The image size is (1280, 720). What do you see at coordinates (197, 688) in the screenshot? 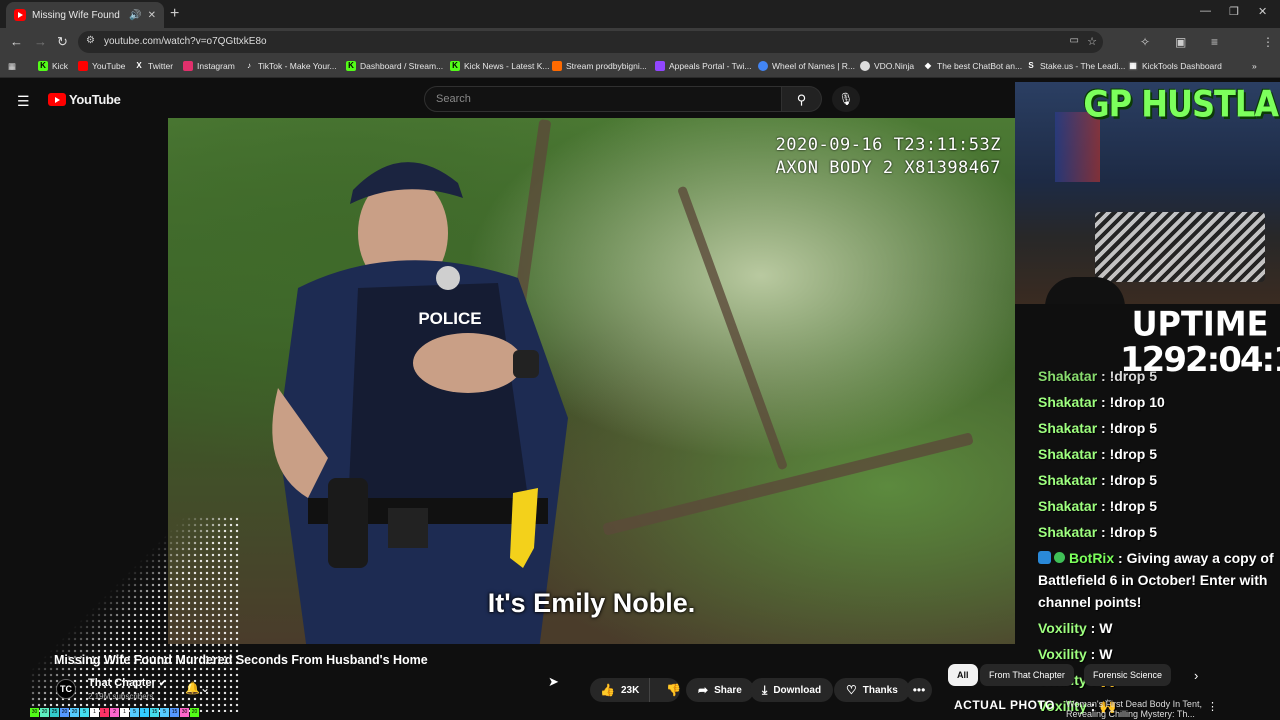
I see `notification-bell-icon: 🔔⌄` at bounding box center [197, 688].